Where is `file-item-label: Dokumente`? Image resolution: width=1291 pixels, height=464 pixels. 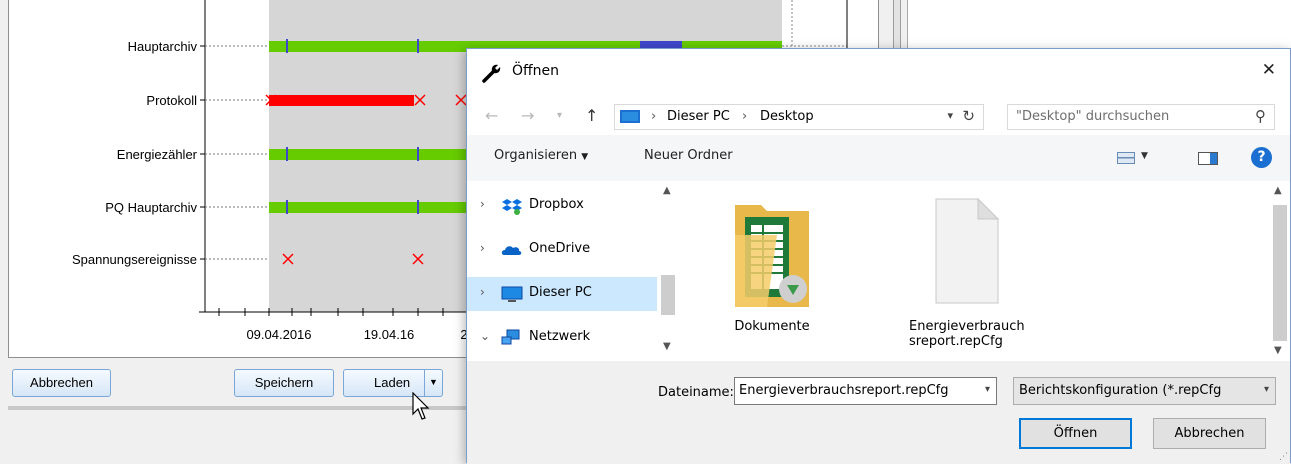 file-item-label: Dokumente is located at coordinates (772, 326).